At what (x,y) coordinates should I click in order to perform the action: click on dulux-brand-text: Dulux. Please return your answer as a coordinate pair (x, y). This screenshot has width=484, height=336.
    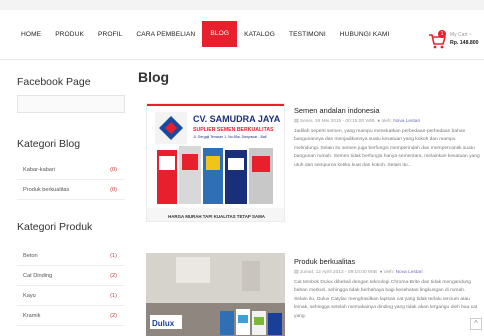
    Looking at the image, I should click on (163, 323).